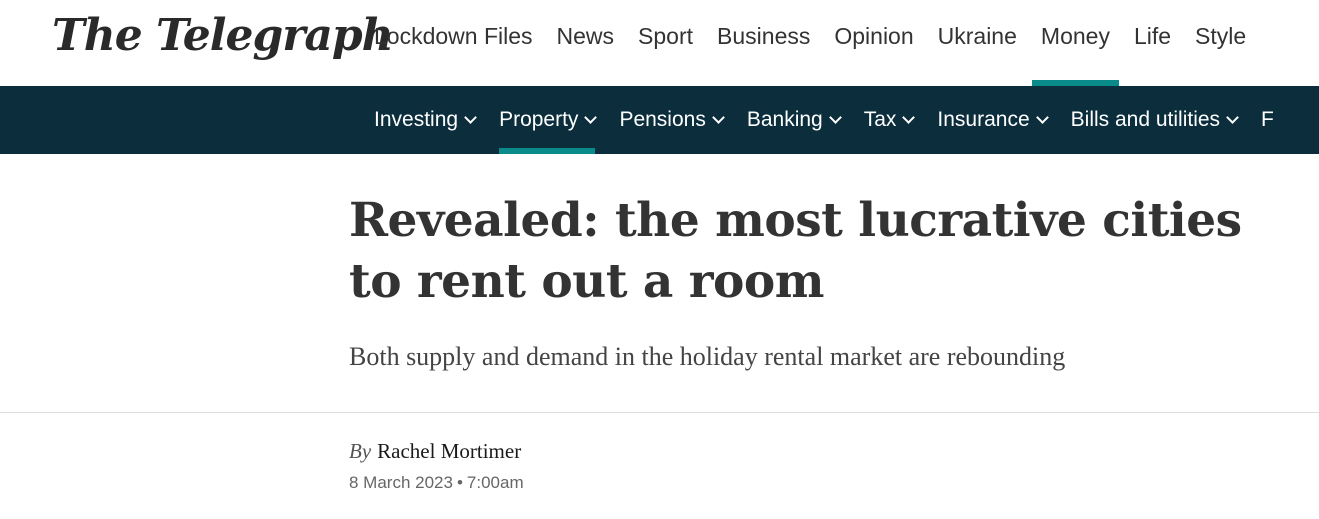 This screenshot has width=1319, height=519. Describe the element at coordinates (983, 119) in the screenshot. I see `subnav-label: Insurance` at that location.